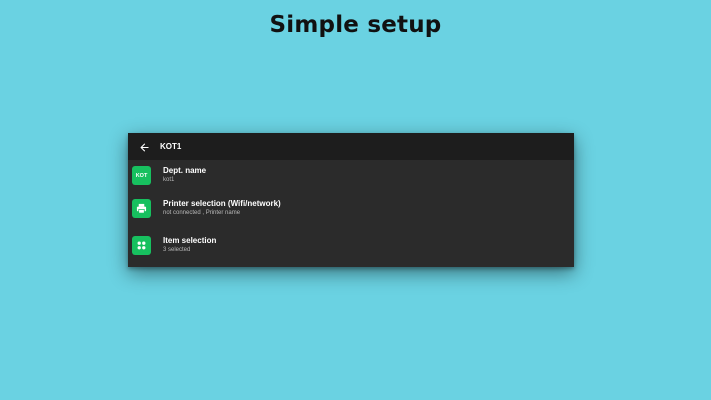 This screenshot has width=711, height=400. I want to click on item-selection-setting: Item selection 3 selected, so click(351, 245).